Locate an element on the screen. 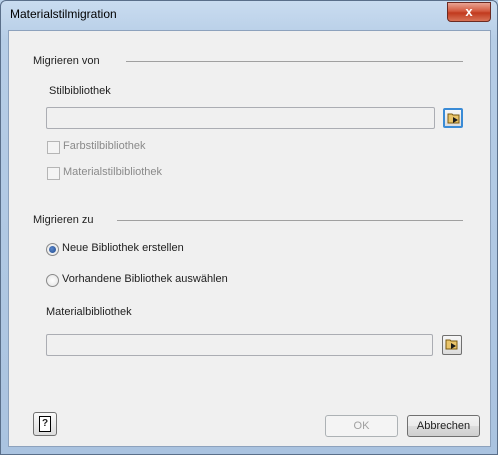 This screenshot has width=498, height=455. cancel-button: Abbrechen is located at coordinates (443, 426).